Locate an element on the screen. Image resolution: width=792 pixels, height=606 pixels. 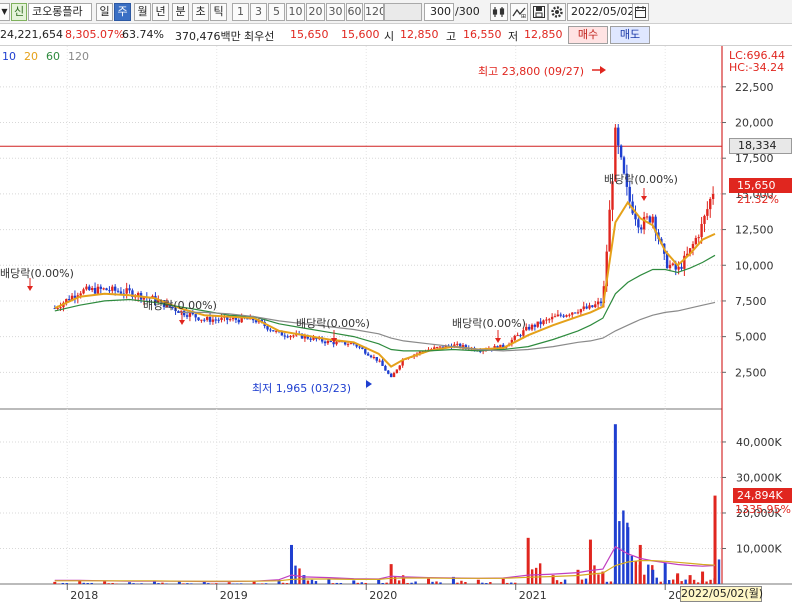
price-tick-label: 22,500 is located at coordinates (754, 87).